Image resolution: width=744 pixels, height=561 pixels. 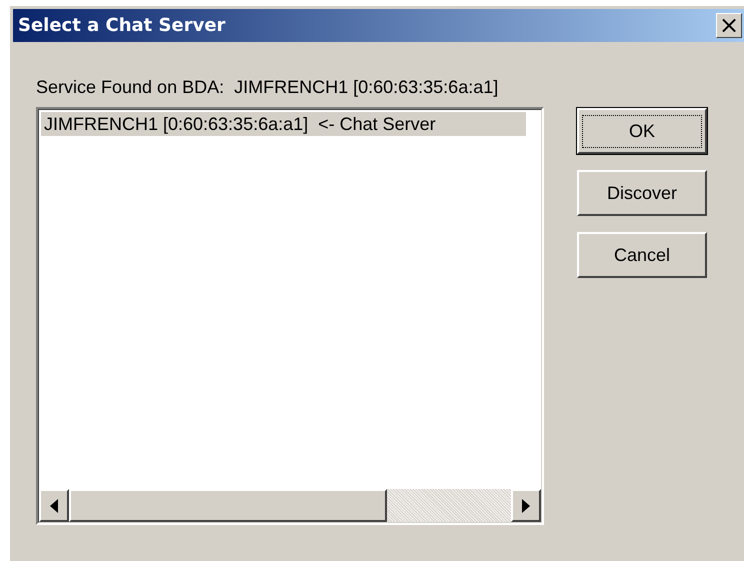 What do you see at coordinates (283, 124) in the screenshot?
I see `list-item: JIMFRENCH1 [0:60:63:35:6a:a1] <- Chat Server` at bounding box center [283, 124].